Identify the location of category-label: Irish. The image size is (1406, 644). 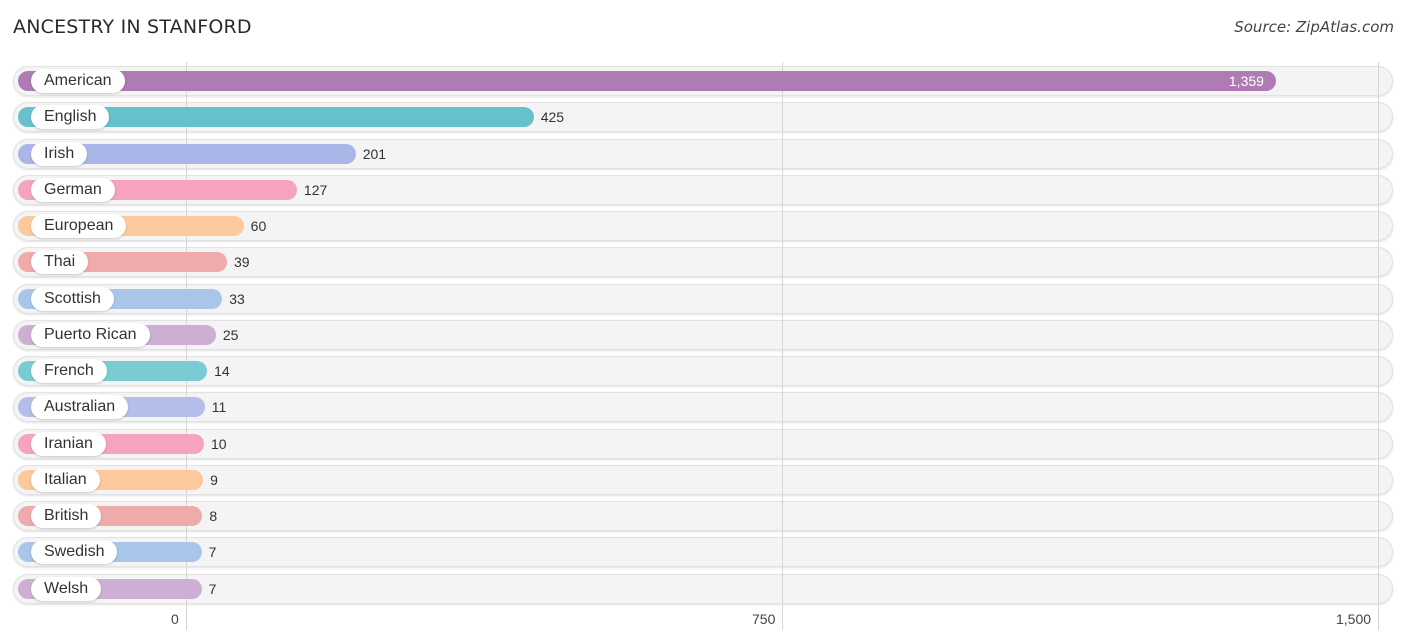
(59, 153).